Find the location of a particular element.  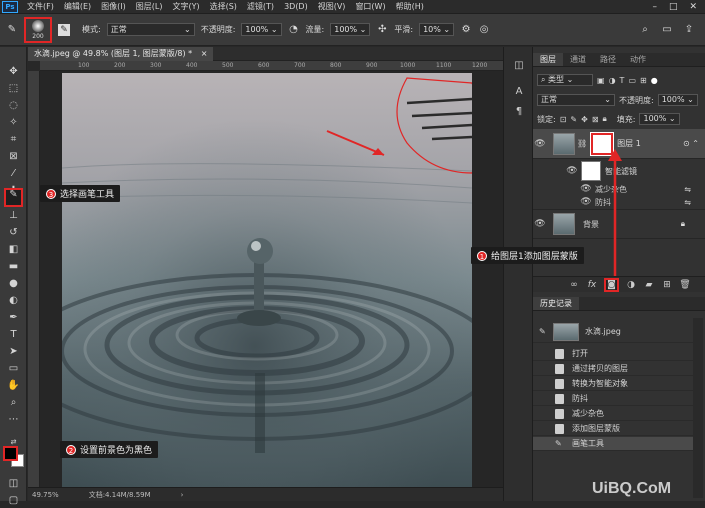

zoom-level: 49.75% is located at coordinates (45, 495).